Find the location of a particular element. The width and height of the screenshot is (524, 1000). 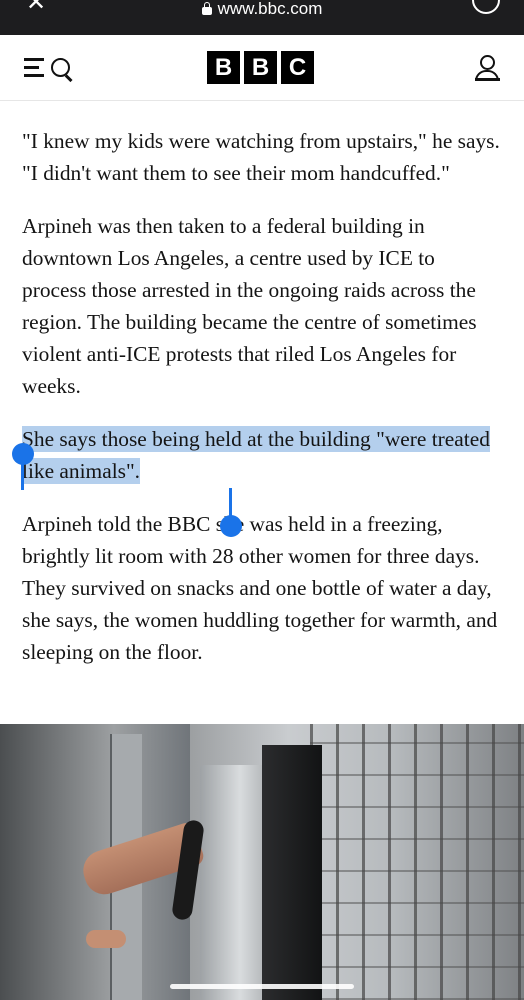

site-header: B B C is located at coordinates (262, 68).